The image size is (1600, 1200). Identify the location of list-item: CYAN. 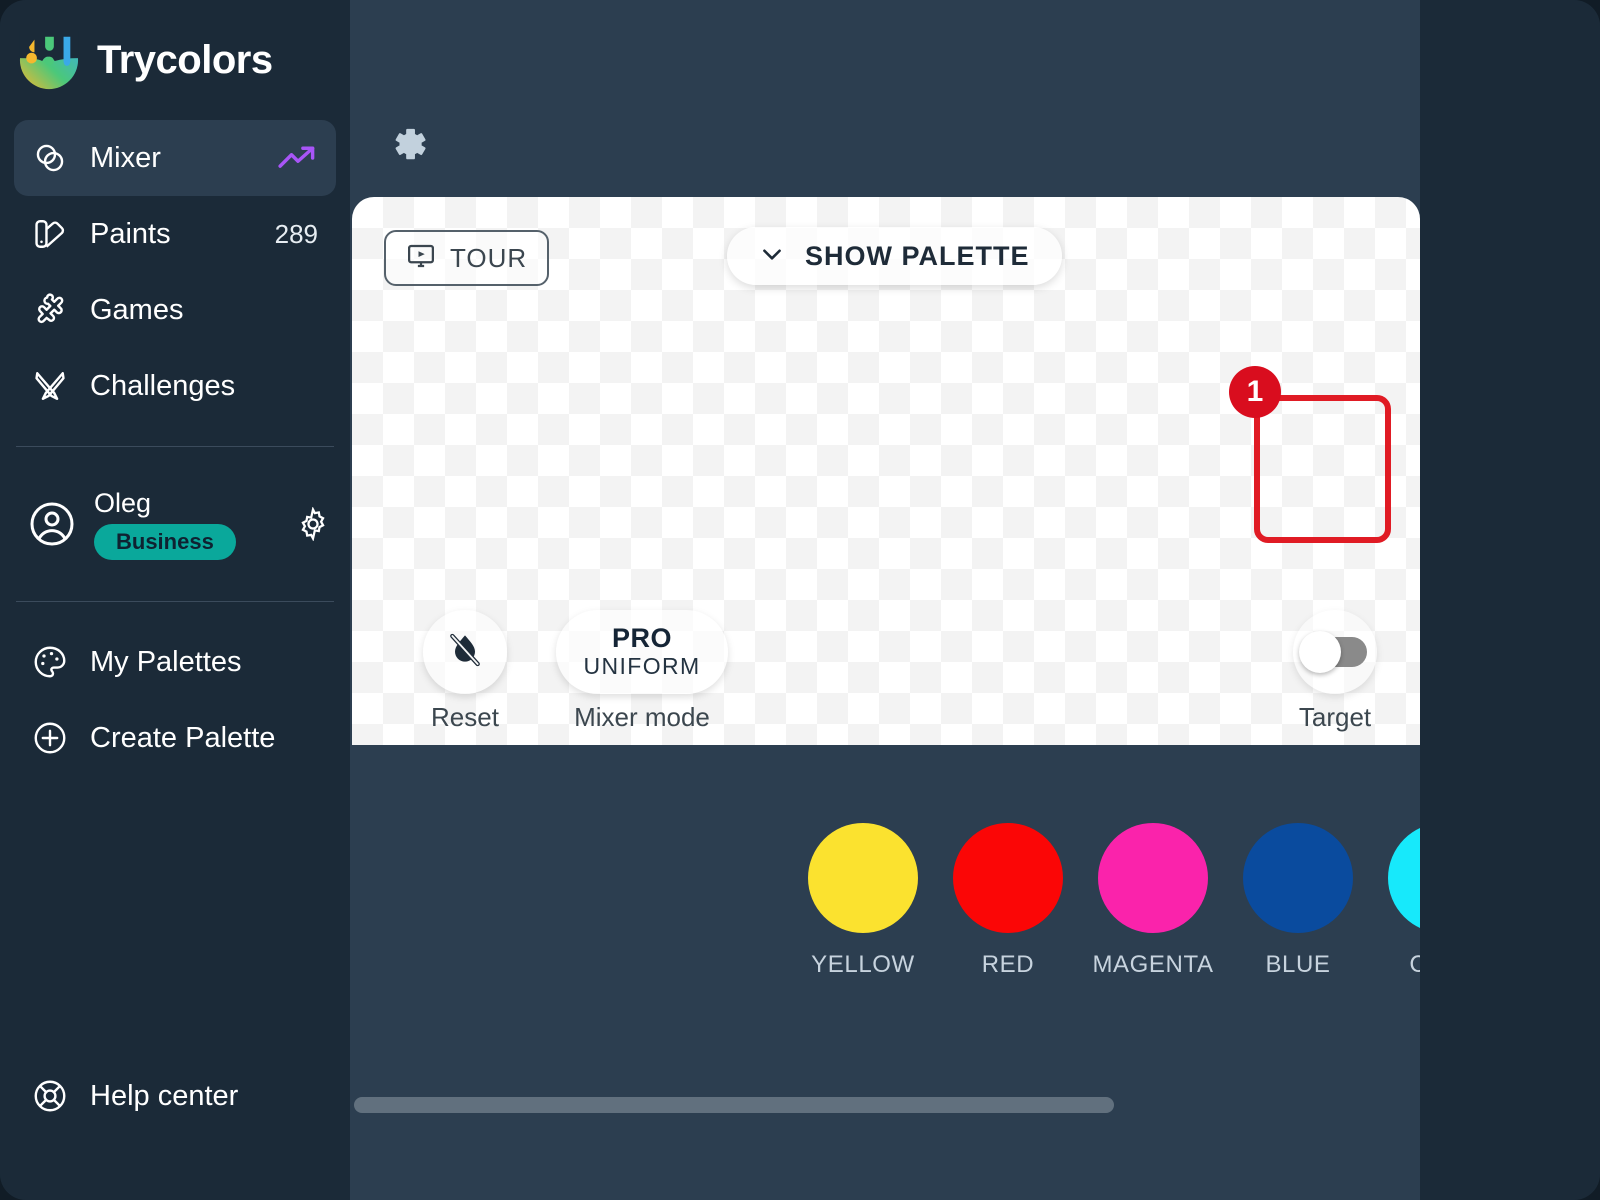
(1404, 901).